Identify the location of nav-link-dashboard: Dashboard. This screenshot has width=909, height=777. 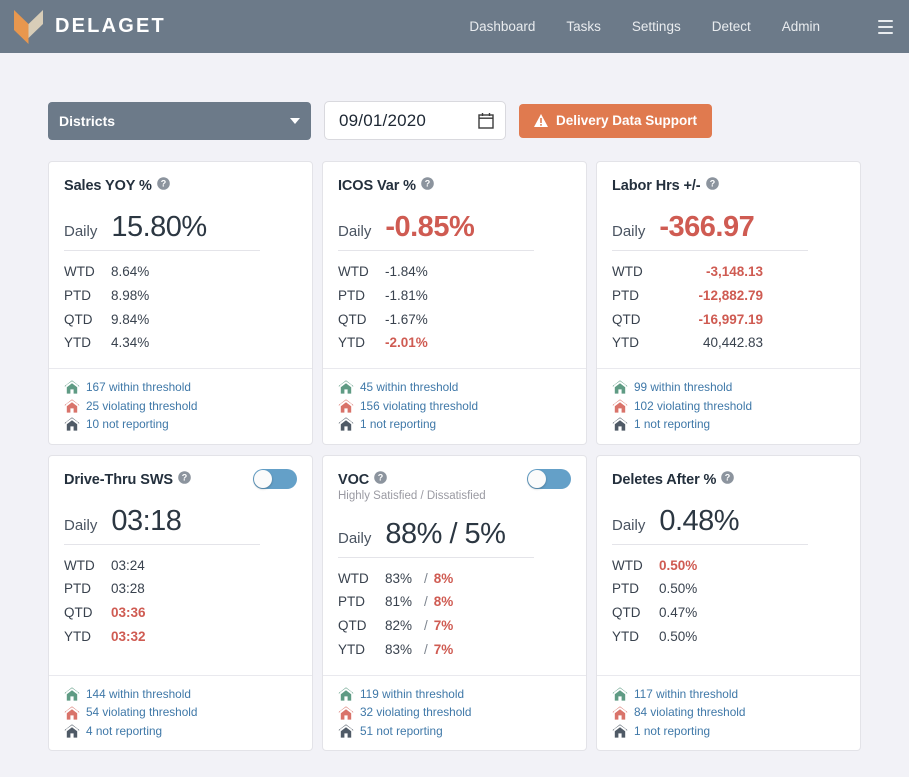
(502, 26).